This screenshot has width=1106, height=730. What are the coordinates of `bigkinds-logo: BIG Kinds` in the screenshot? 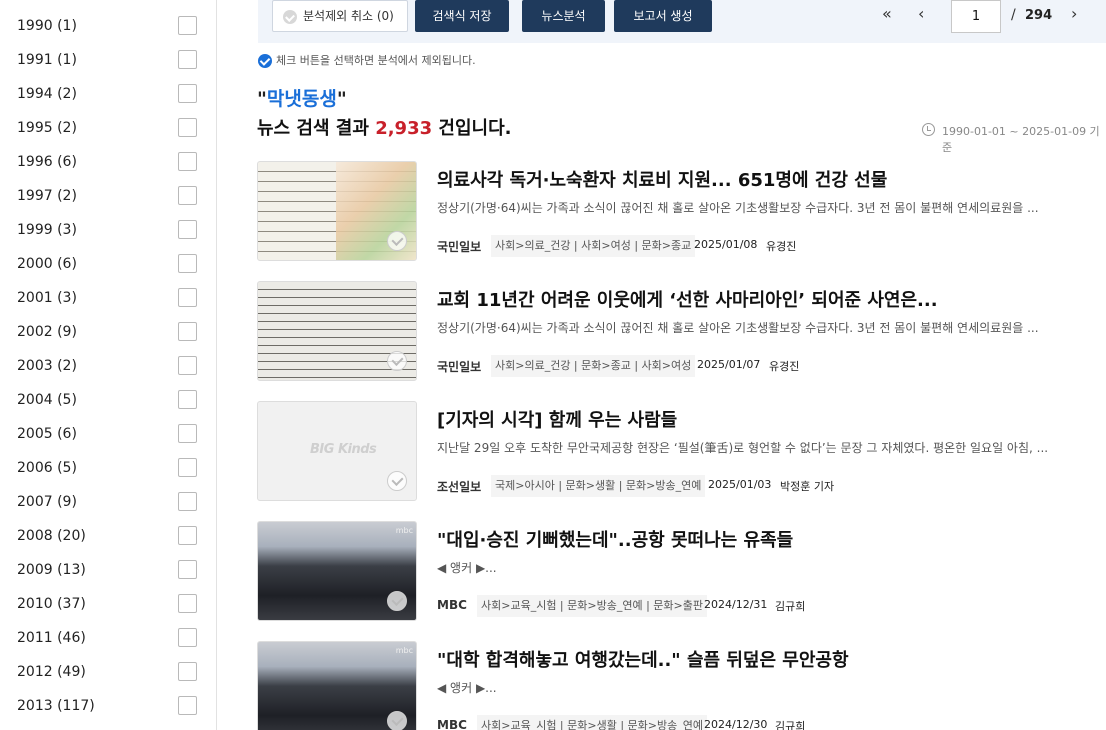 It's located at (343, 449).